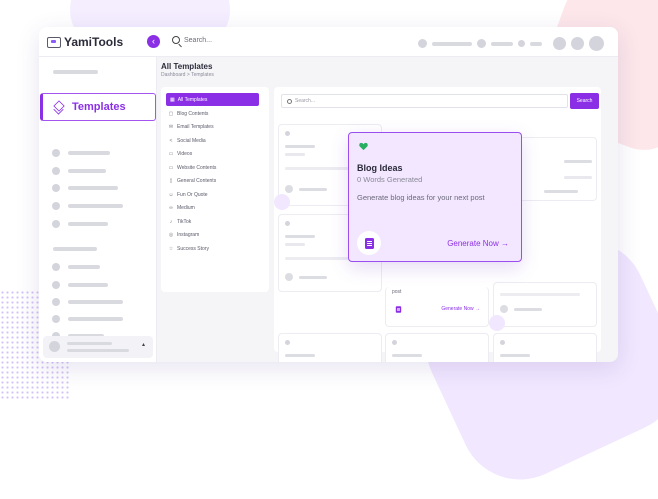 The width and height of the screenshot is (658, 499). Describe the element at coordinates (181, 208) in the screenshot. I see `category-medium: ∞Medium` at that location.